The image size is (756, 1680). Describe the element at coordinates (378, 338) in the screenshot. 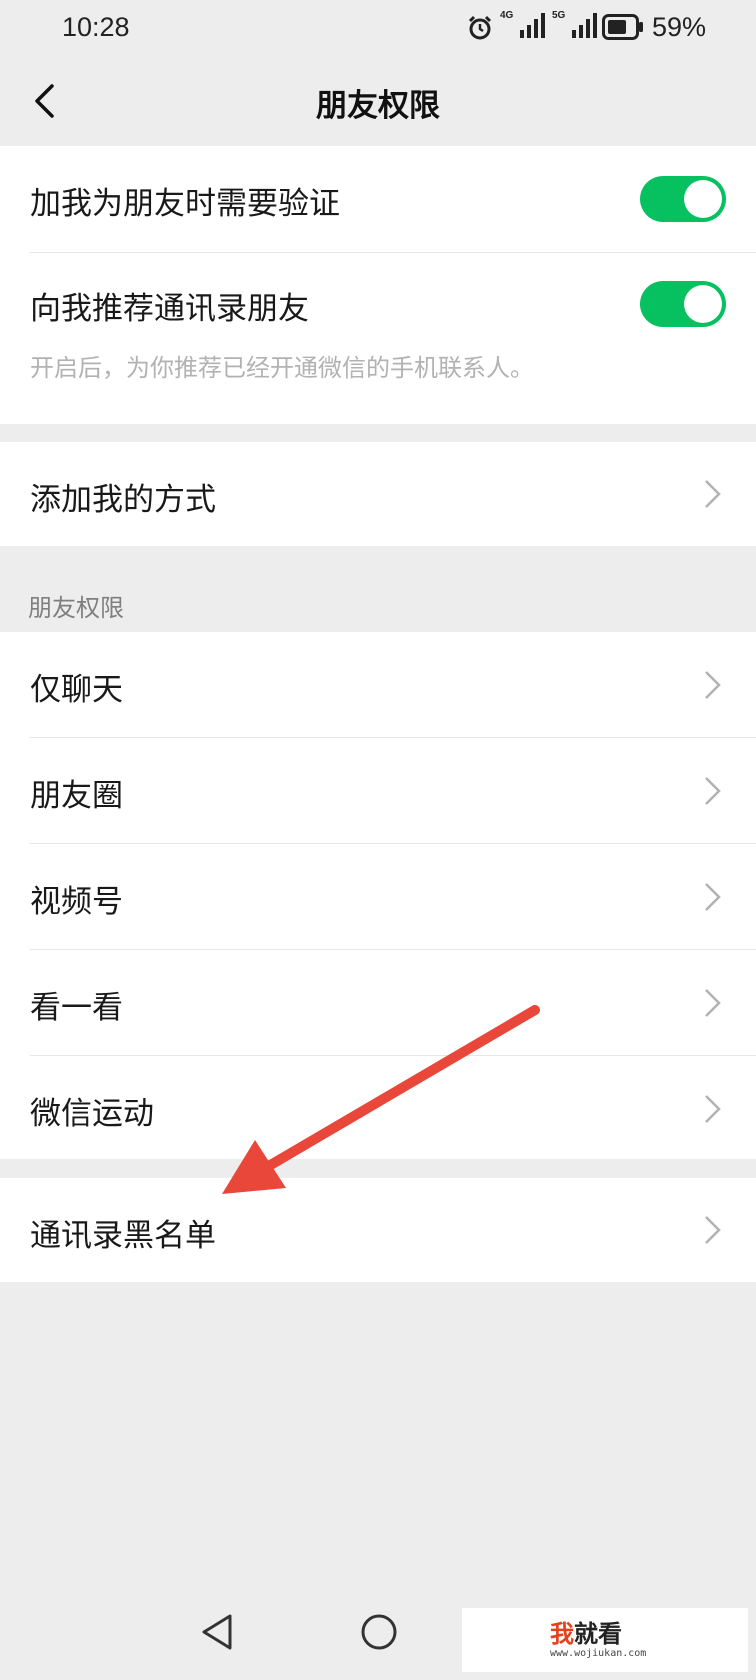

I see `recommend-contacts-row: 向我推荐通讯录朋友 开启后，为你推荐已经开通微信的手机联系人。` at that location.